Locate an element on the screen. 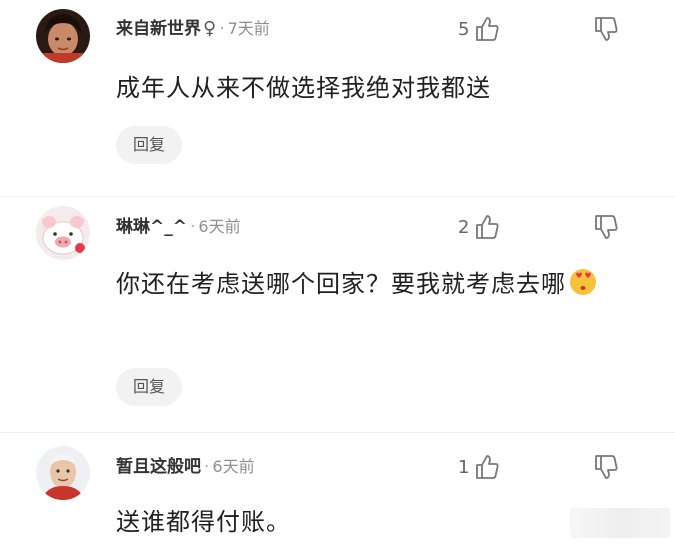 Image resolution: width=675 pixels, height=544 pixels. blurred-overlay is located at coordinates (620, 523).